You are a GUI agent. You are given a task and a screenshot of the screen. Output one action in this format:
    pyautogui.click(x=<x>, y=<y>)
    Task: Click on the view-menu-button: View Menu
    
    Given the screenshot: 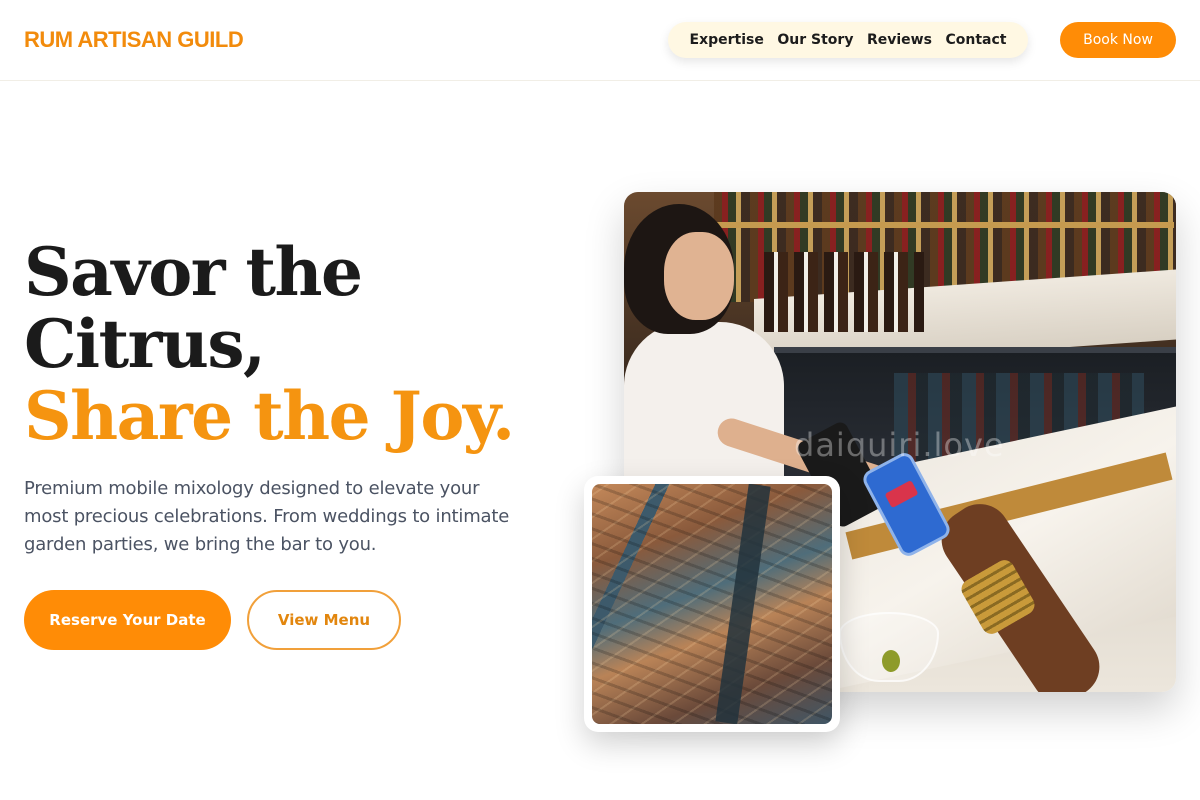 What is the action you would take?
    pyautogui.click(x=324, y=620)
    